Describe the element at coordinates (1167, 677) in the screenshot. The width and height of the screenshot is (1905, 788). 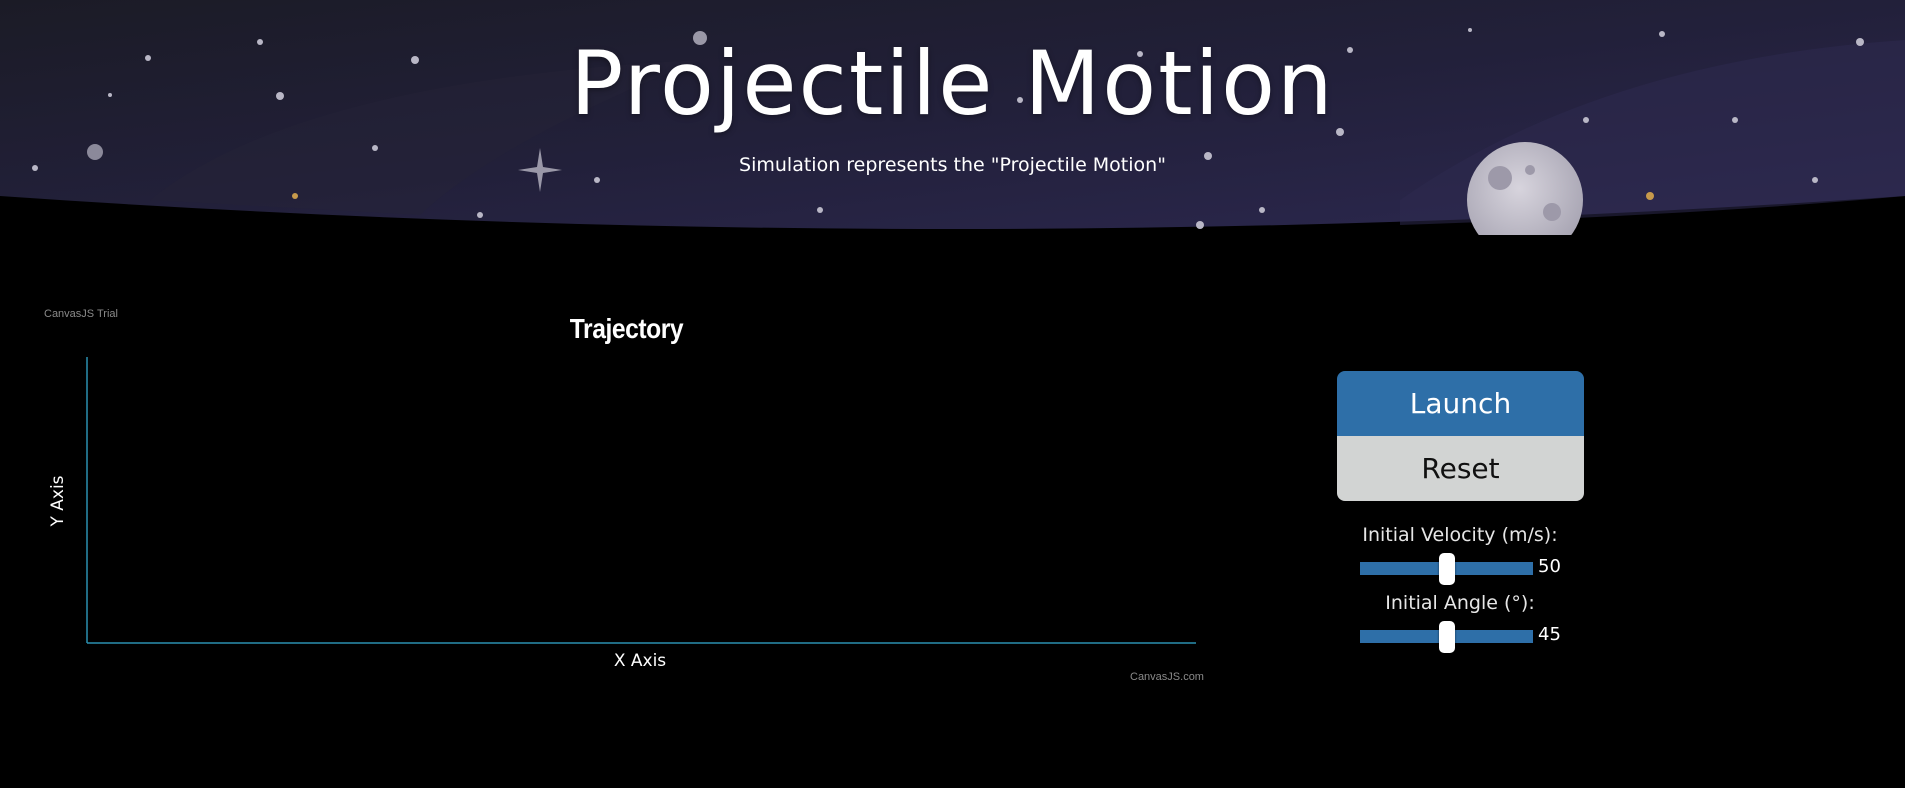
I see `chart-credit-link: CanvasJS.com` at that location.